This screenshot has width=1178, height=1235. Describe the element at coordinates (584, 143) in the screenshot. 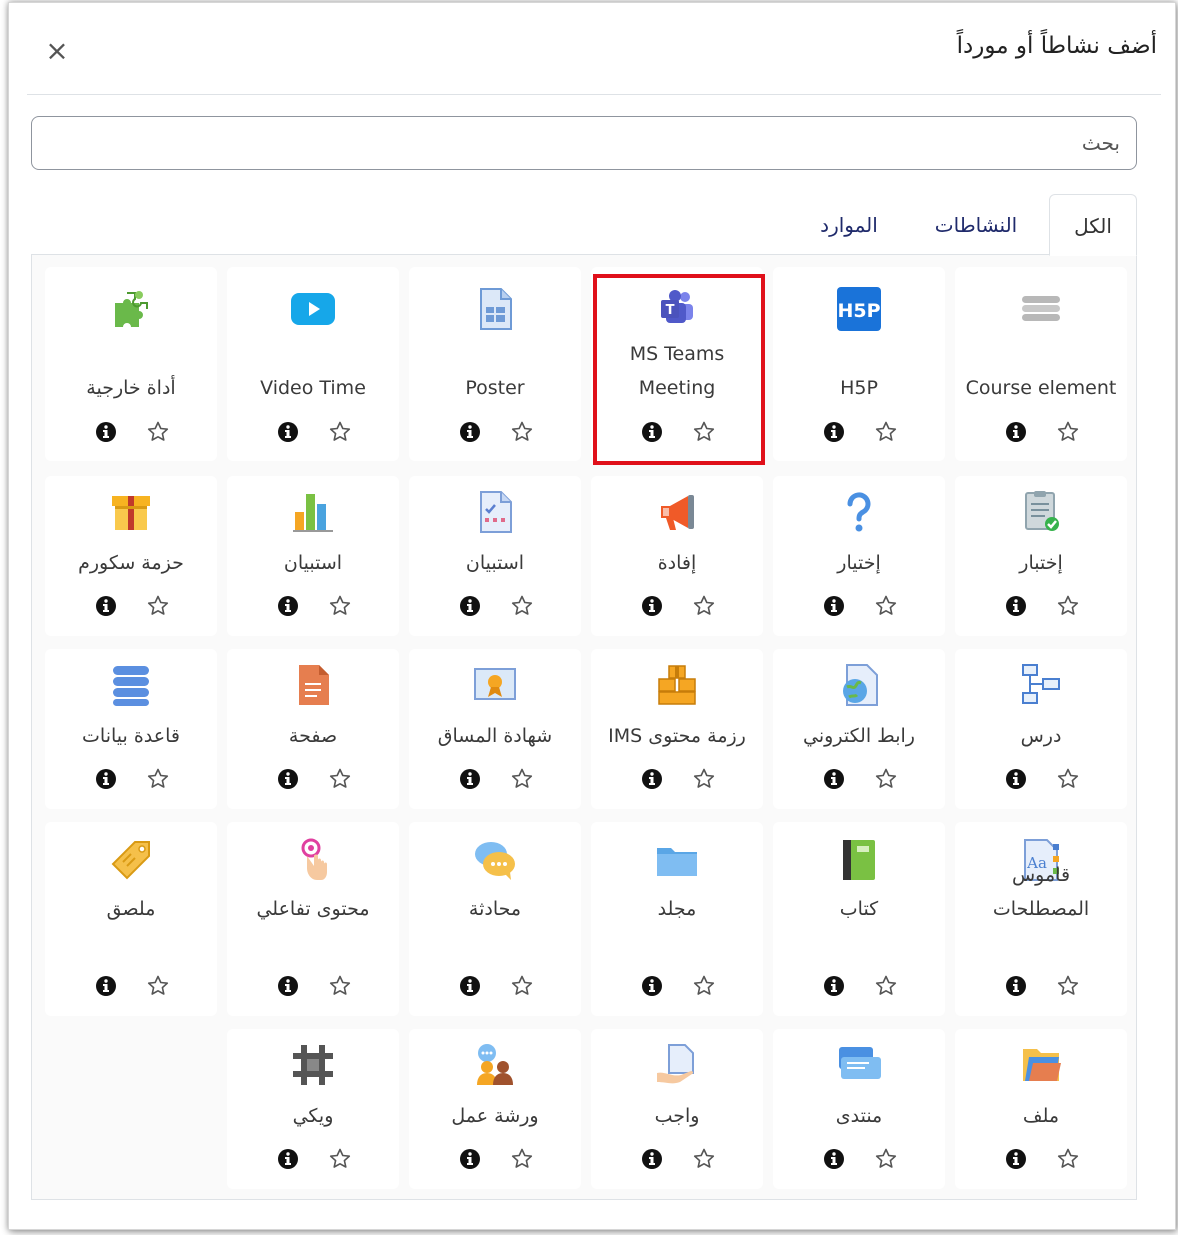

I see `search-input` at that location.